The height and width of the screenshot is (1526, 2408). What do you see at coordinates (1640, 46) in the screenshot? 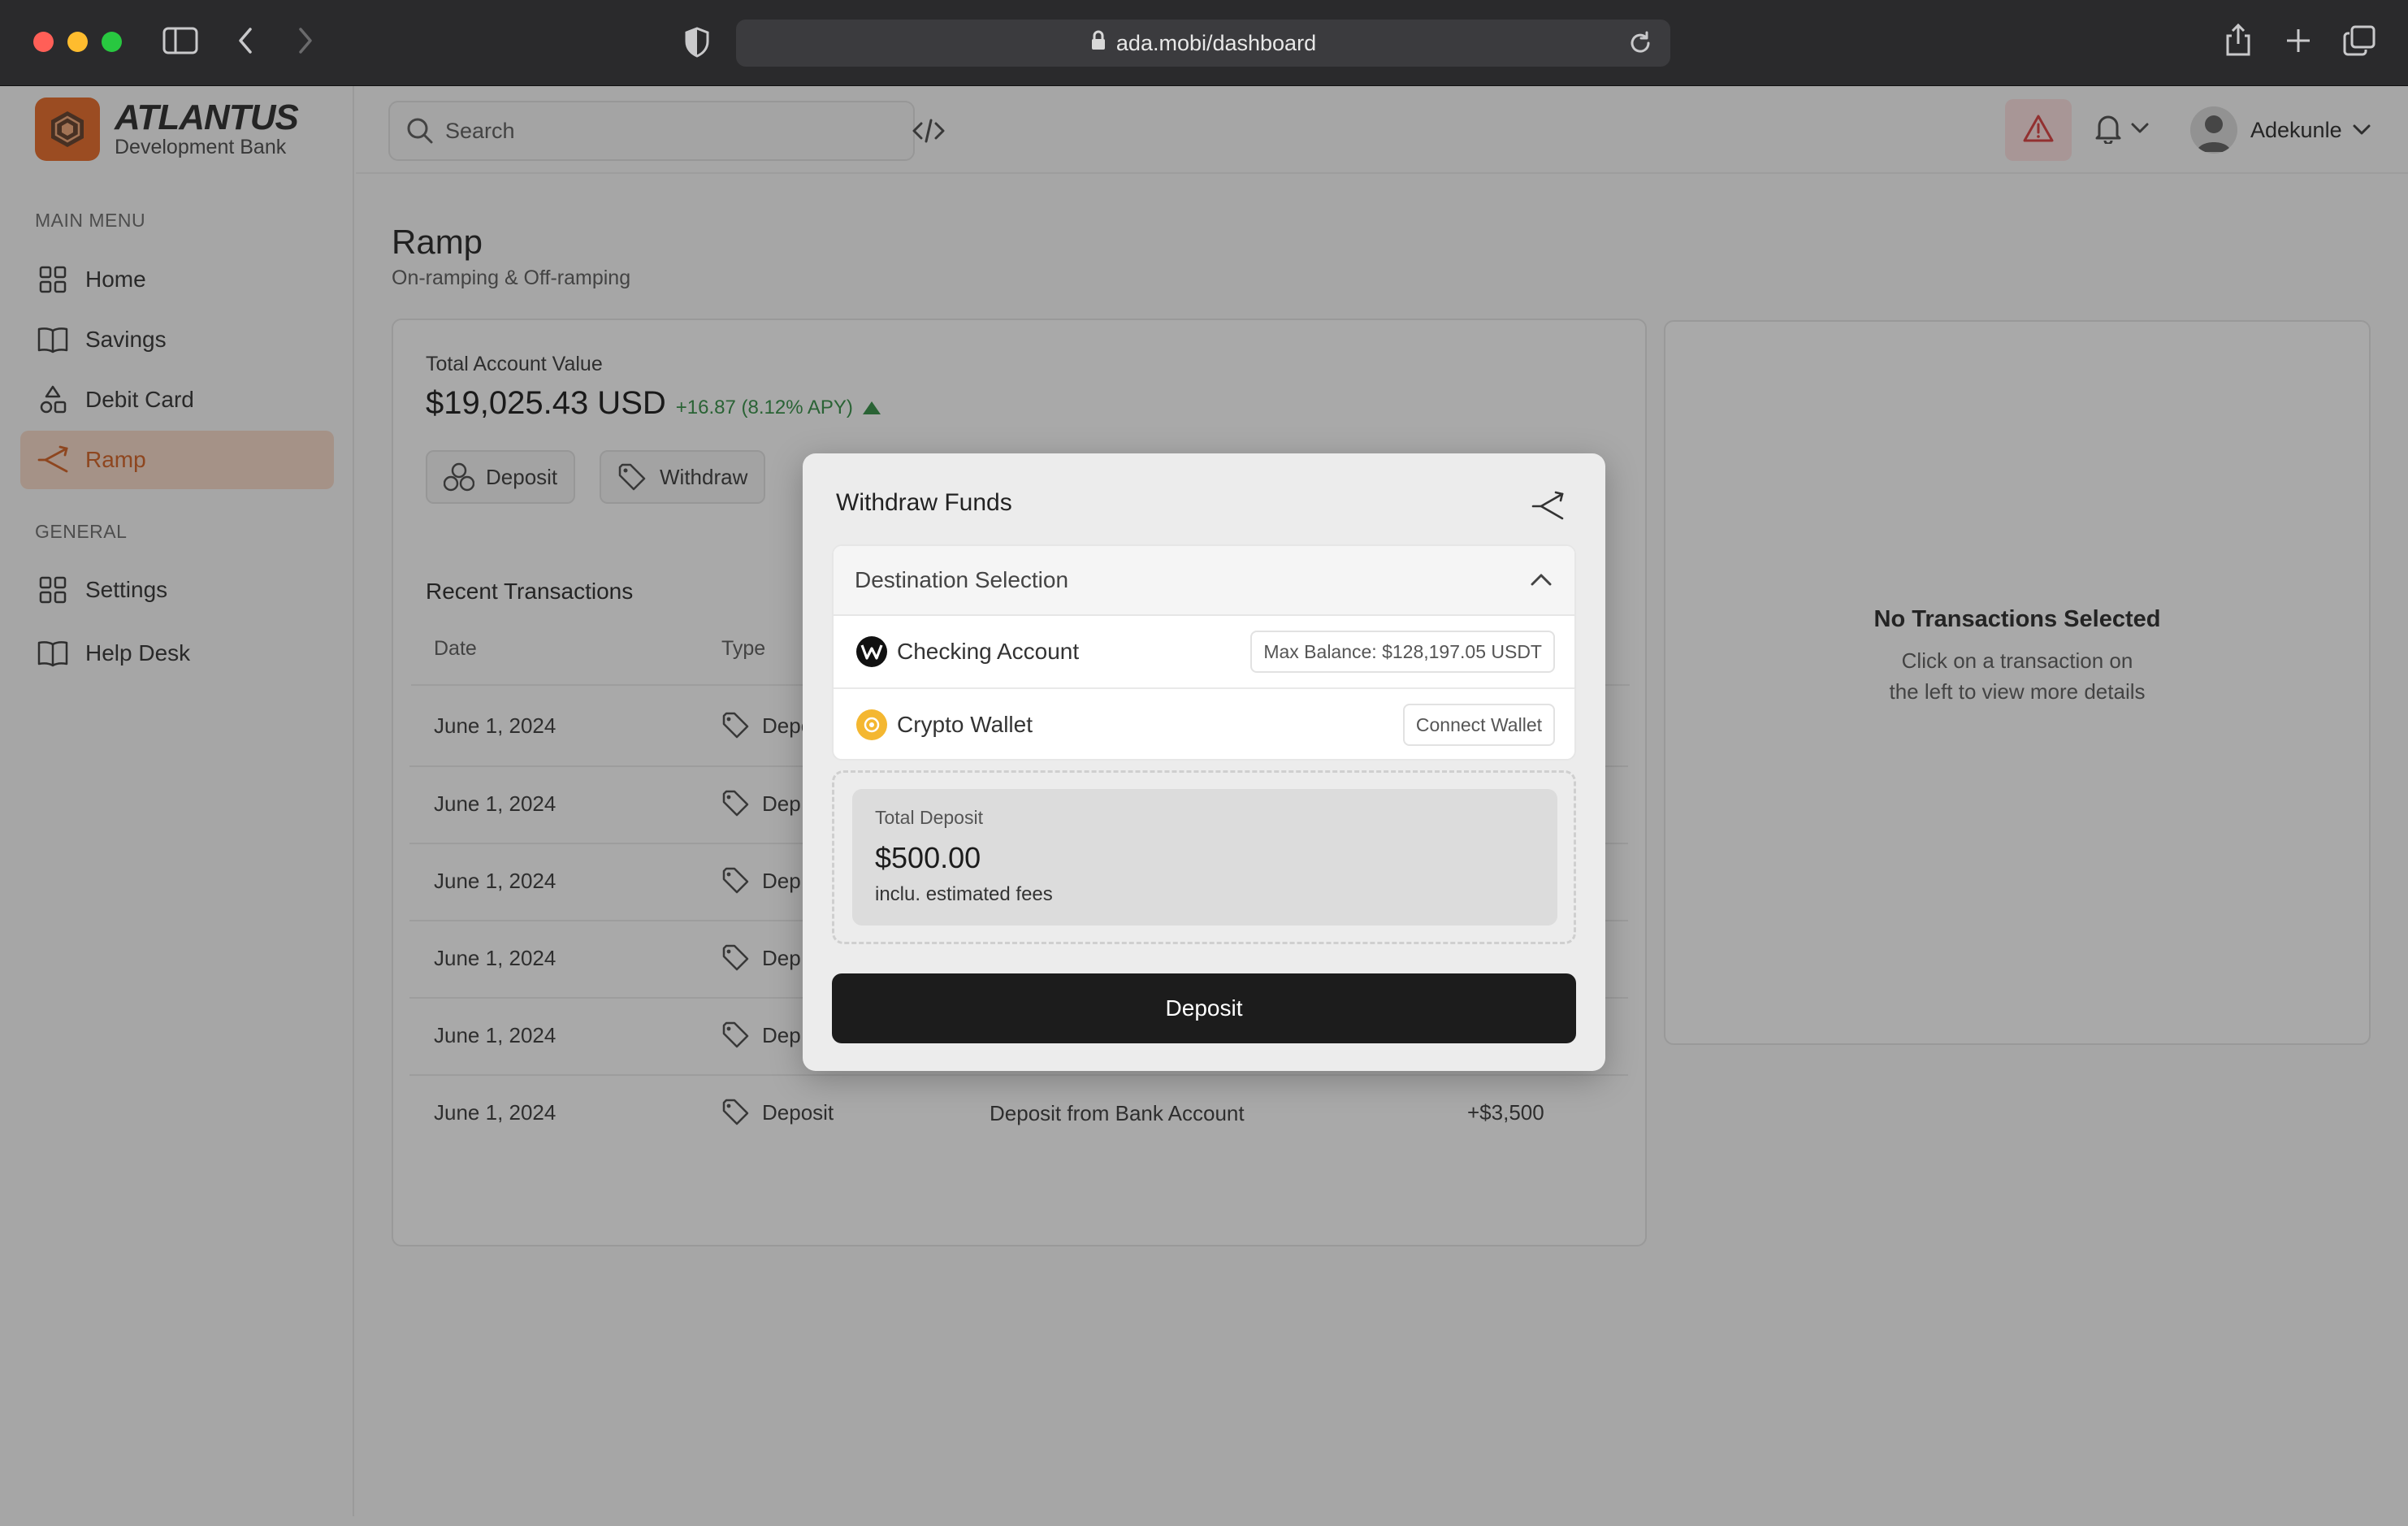
I see `reload-icon` at bounding box center [1640, 46].